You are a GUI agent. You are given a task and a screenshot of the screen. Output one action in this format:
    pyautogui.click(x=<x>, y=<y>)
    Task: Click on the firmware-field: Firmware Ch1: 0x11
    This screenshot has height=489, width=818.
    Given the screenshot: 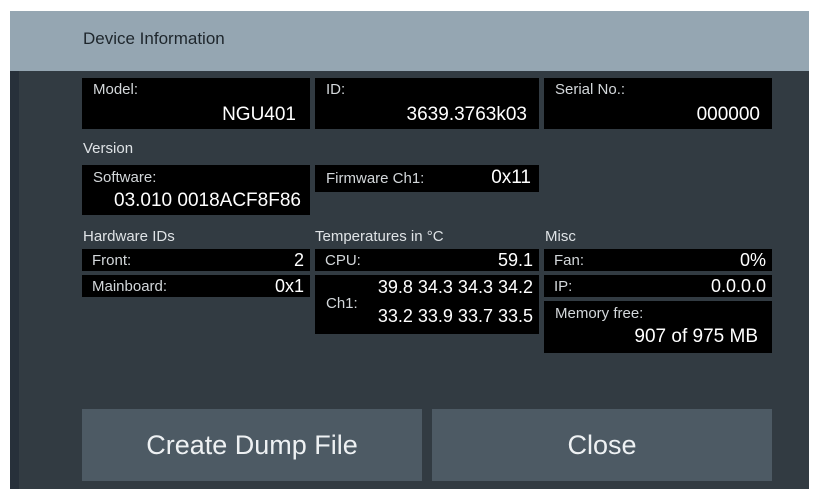 What is the action you would take?
    pyautogui.click(x=427, y=178)
    